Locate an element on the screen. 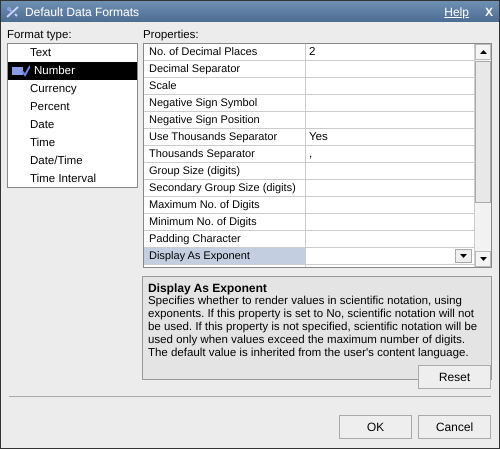 The image size is (500, 449). dropdown-button is located at coordinates (463, 256).